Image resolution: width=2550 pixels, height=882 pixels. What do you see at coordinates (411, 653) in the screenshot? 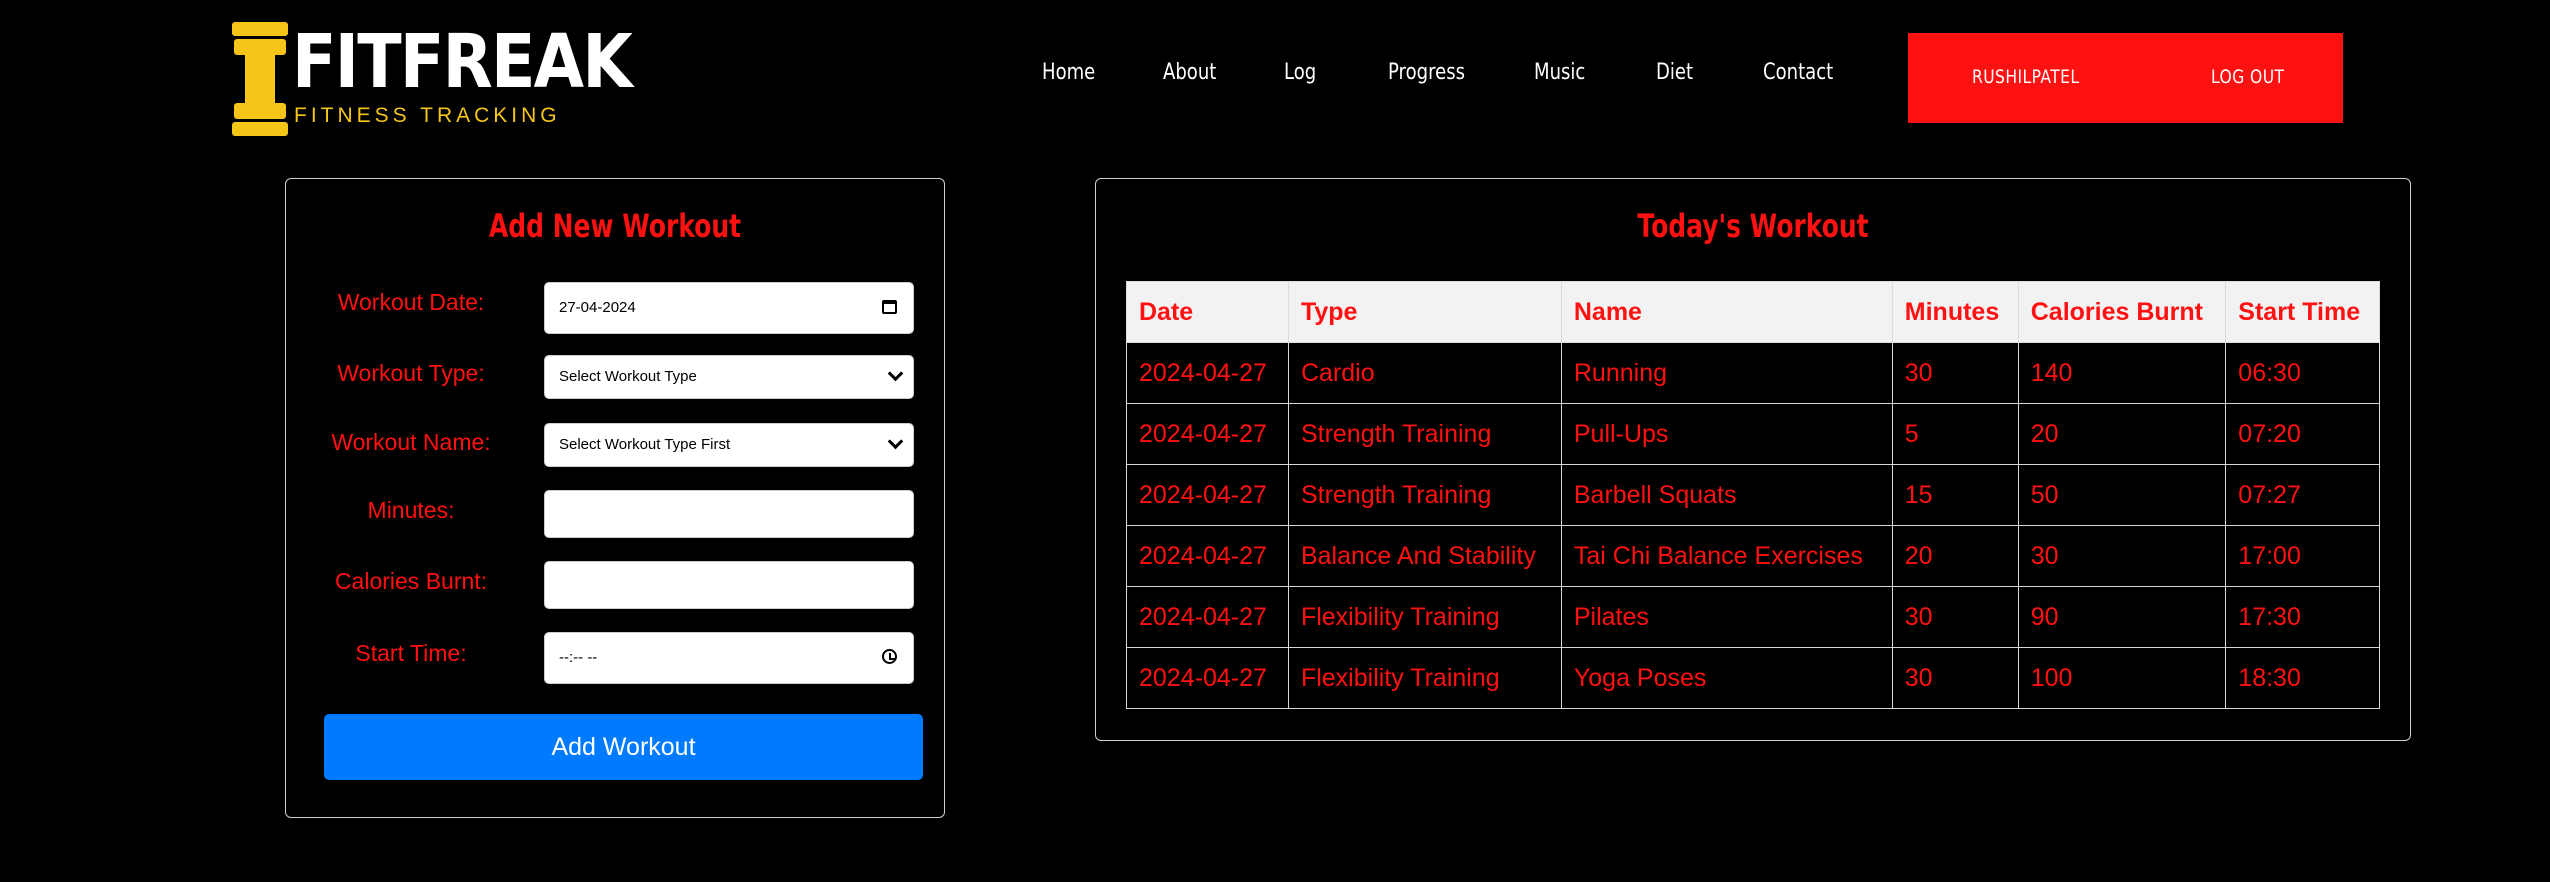
I see `start-time-label: Start Time:` at bounding box center [411, 653].